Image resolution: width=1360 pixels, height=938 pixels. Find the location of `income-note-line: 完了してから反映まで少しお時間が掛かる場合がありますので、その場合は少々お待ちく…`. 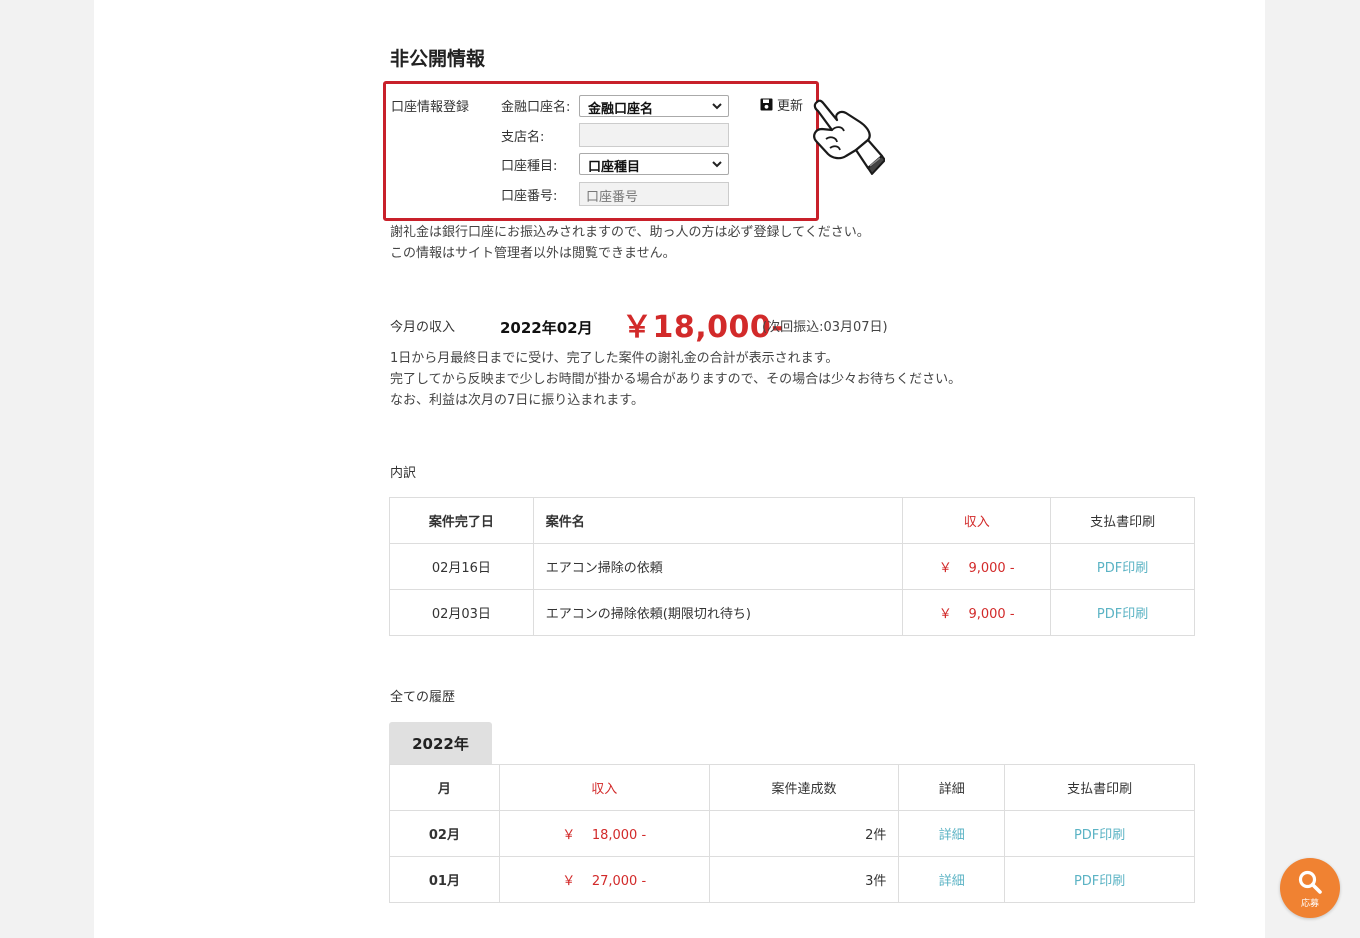

income-note-line: 完了してから反映まで少しお時間が掛かる場合がありますので、その場合は少々お待ちく… is located at coordinates (676, 379).